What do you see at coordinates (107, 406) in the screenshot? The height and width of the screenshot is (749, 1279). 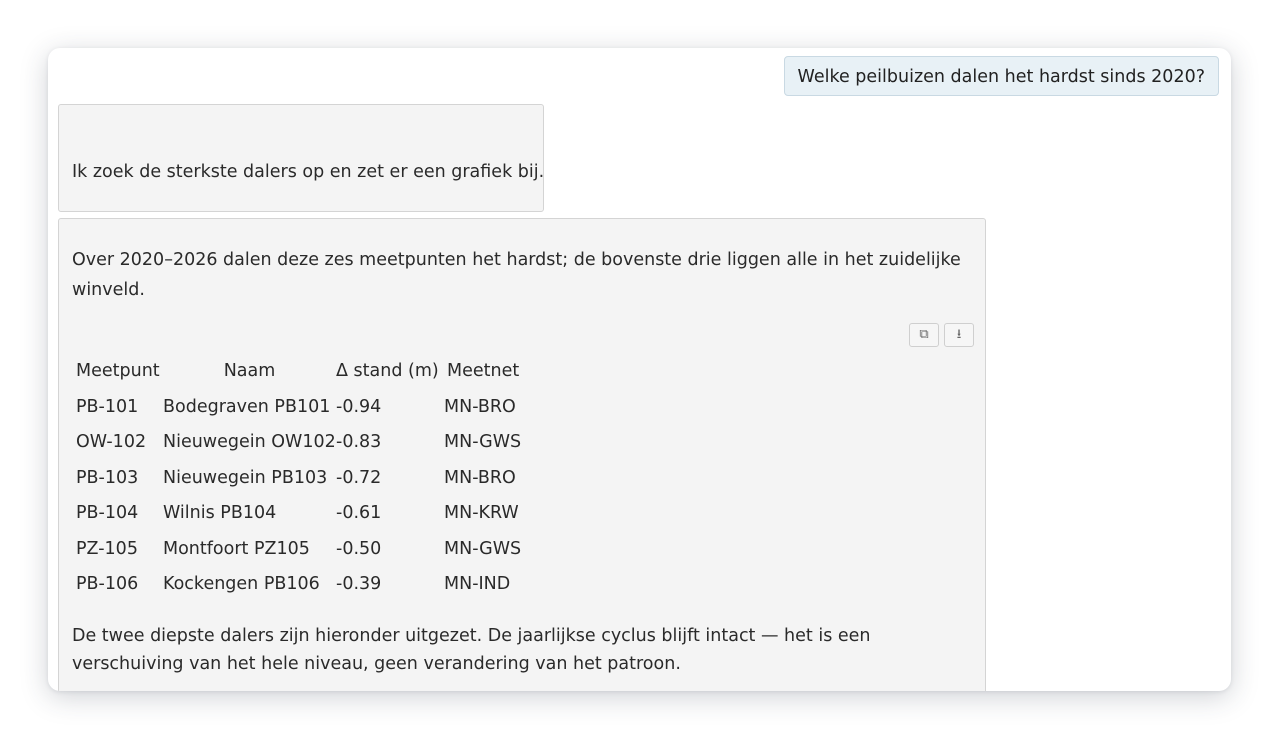 I see `cell-meetpunt: PB-101` at bounding box center [107, 406].